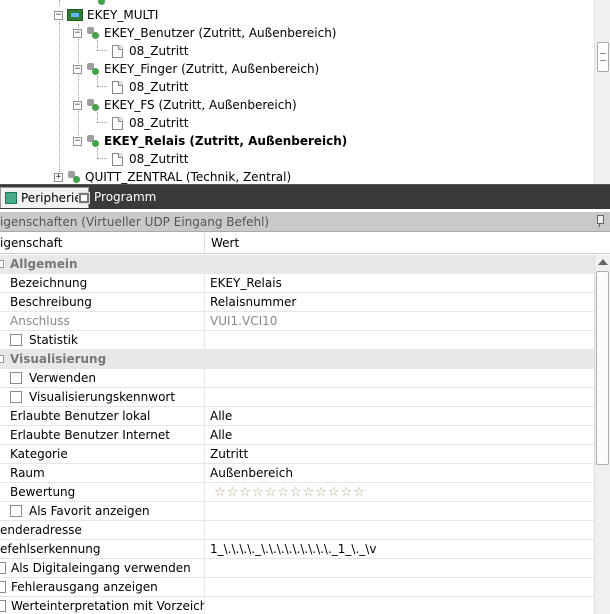  I want to click on property-value-cell: 1_\.\.\.\._\.\.\.\.\.\.\.\.\._1_\._\v, so click(400, 549).